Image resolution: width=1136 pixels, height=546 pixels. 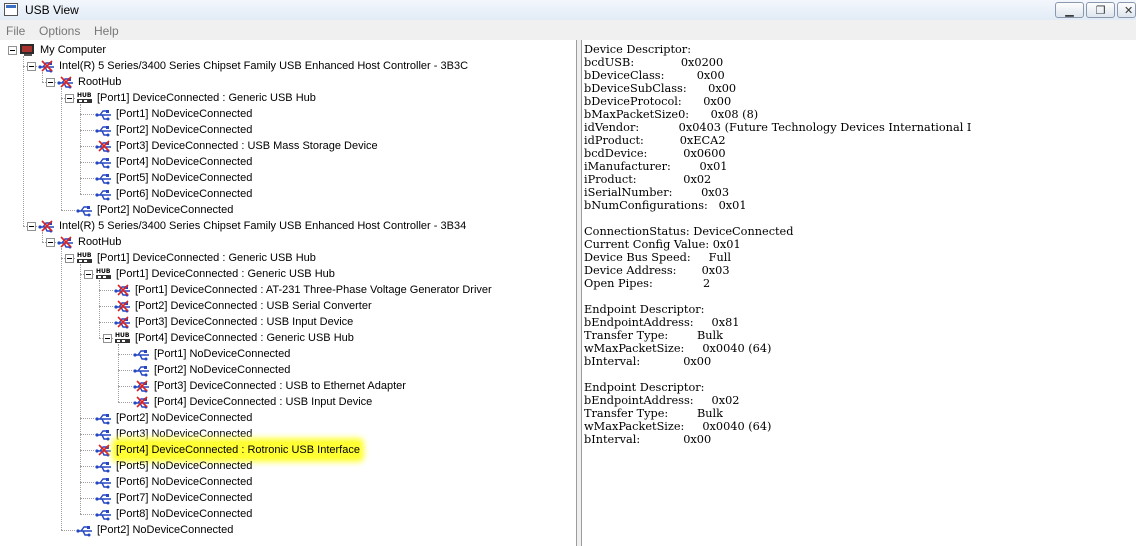 I want to click on detail-line: Open Pipes: 2, so click(x=647, y=283).